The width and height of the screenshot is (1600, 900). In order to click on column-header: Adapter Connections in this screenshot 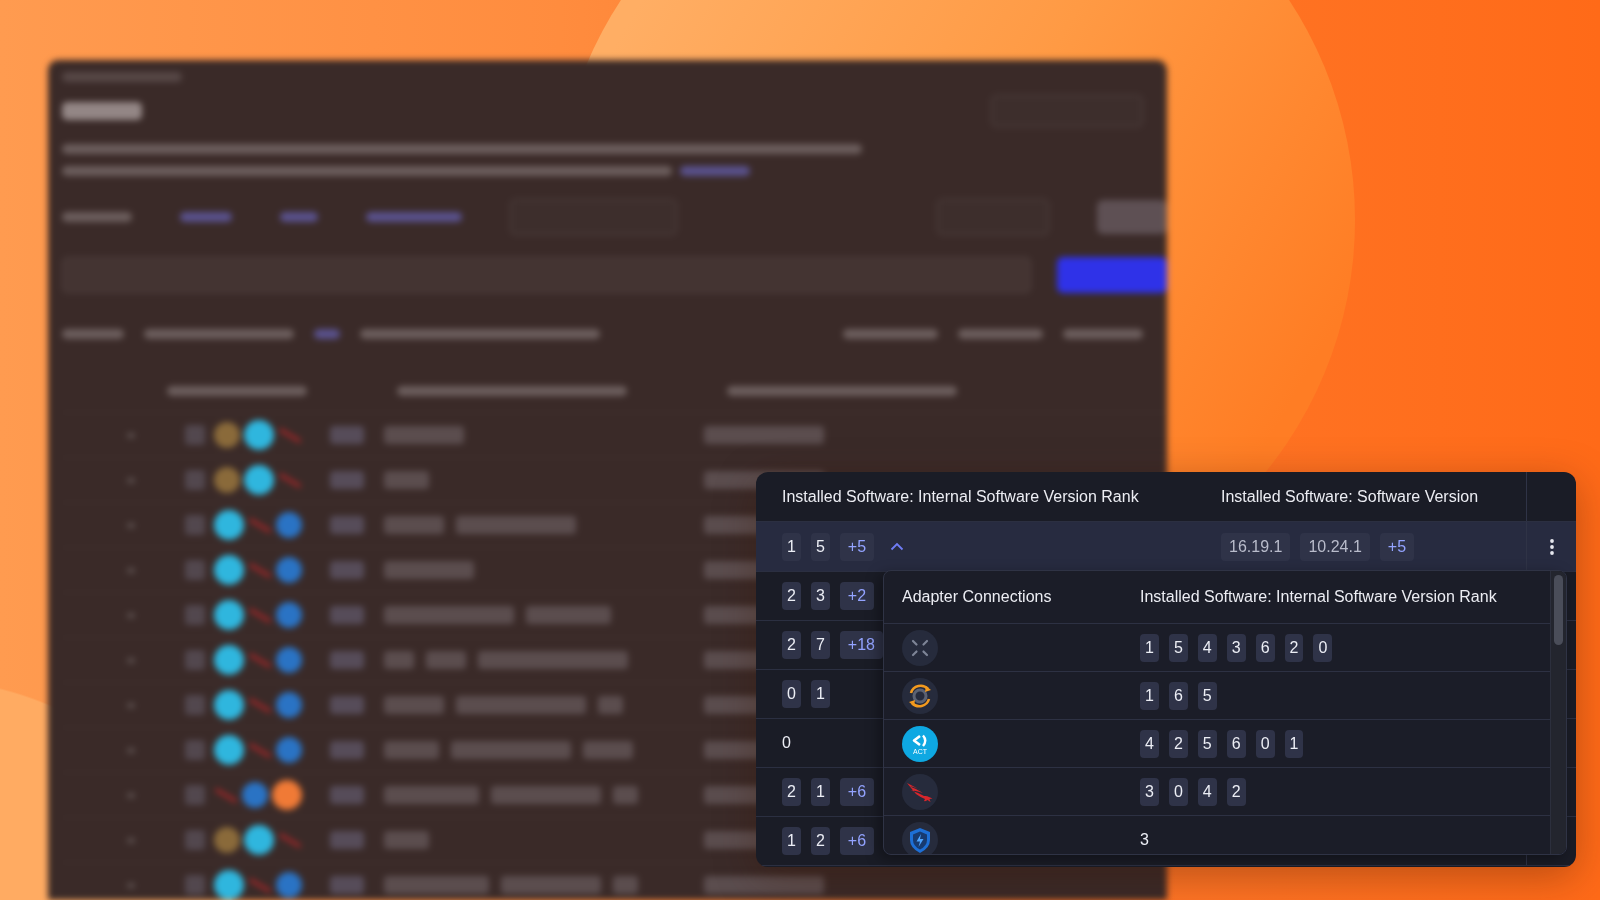, I will do `click(977, 597)`.